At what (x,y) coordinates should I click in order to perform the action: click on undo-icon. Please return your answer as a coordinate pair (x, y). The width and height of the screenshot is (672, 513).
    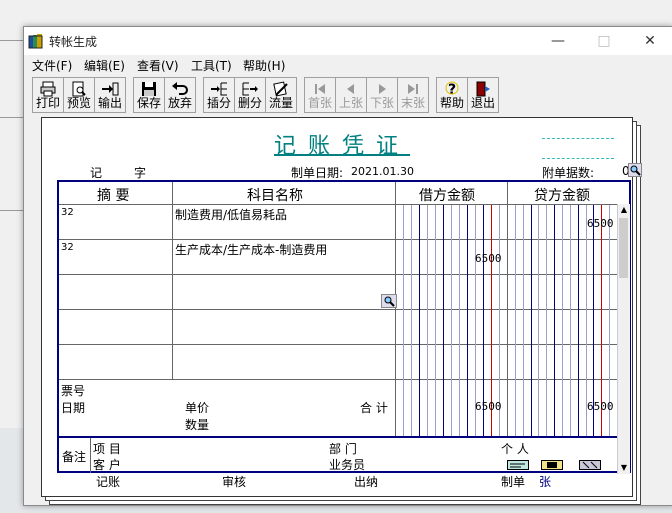
    Looking at the image, I should click on (180, 88).